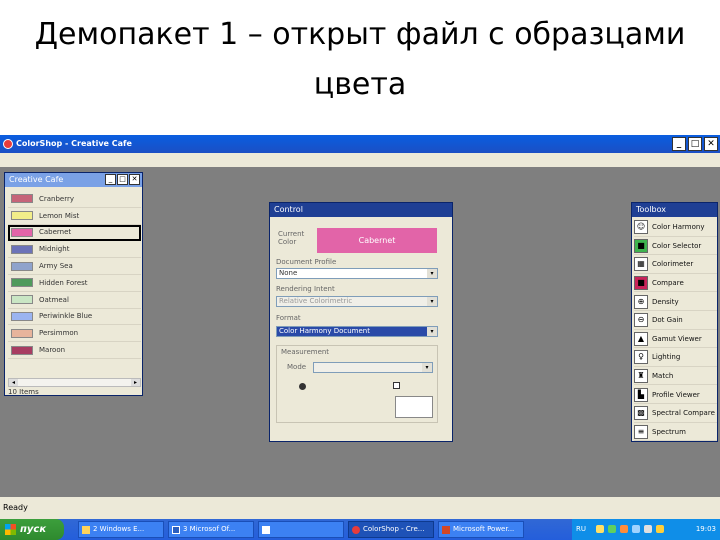 The width and height of the screenshot is (720, 540). I want to click on tool-item: ♜ Match, so click(675, 377).